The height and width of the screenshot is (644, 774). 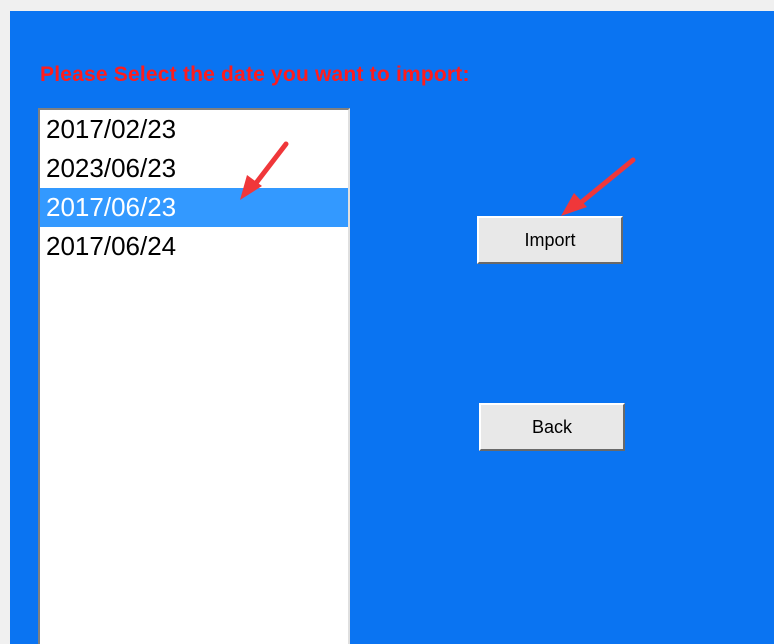 I want to click on window-left-edge, so click(x=5, y=327).